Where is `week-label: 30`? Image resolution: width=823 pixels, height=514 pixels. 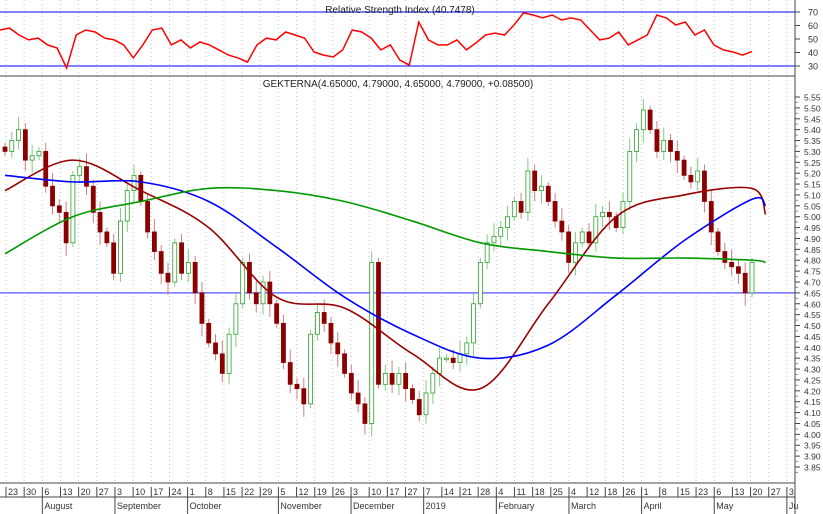
week-label: 30 is located at coordinates (31, 492).